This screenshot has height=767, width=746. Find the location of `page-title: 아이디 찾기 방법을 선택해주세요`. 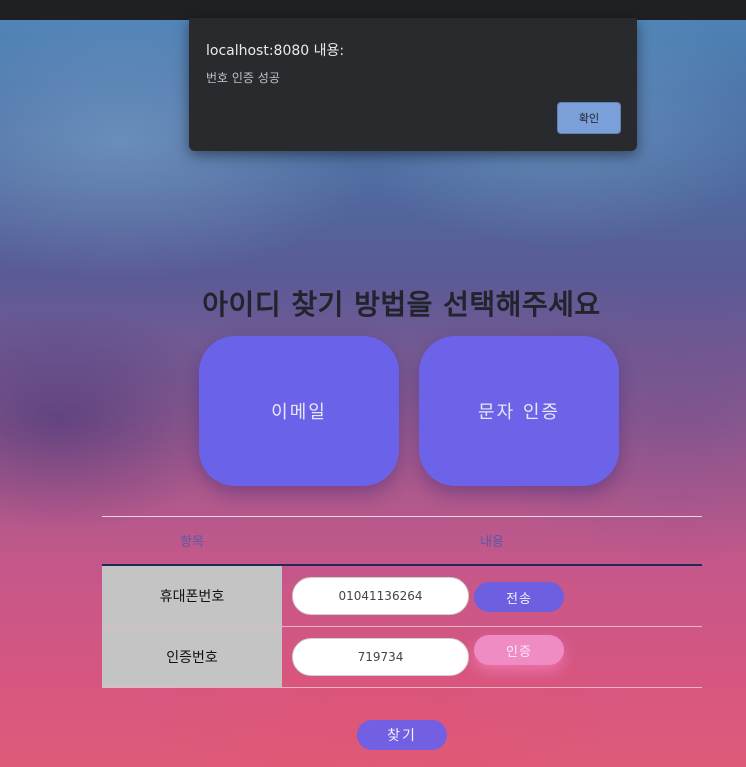

page-title: 아이디 찾기 방법을 선택해주세요 is located at coordinates (401, 304).